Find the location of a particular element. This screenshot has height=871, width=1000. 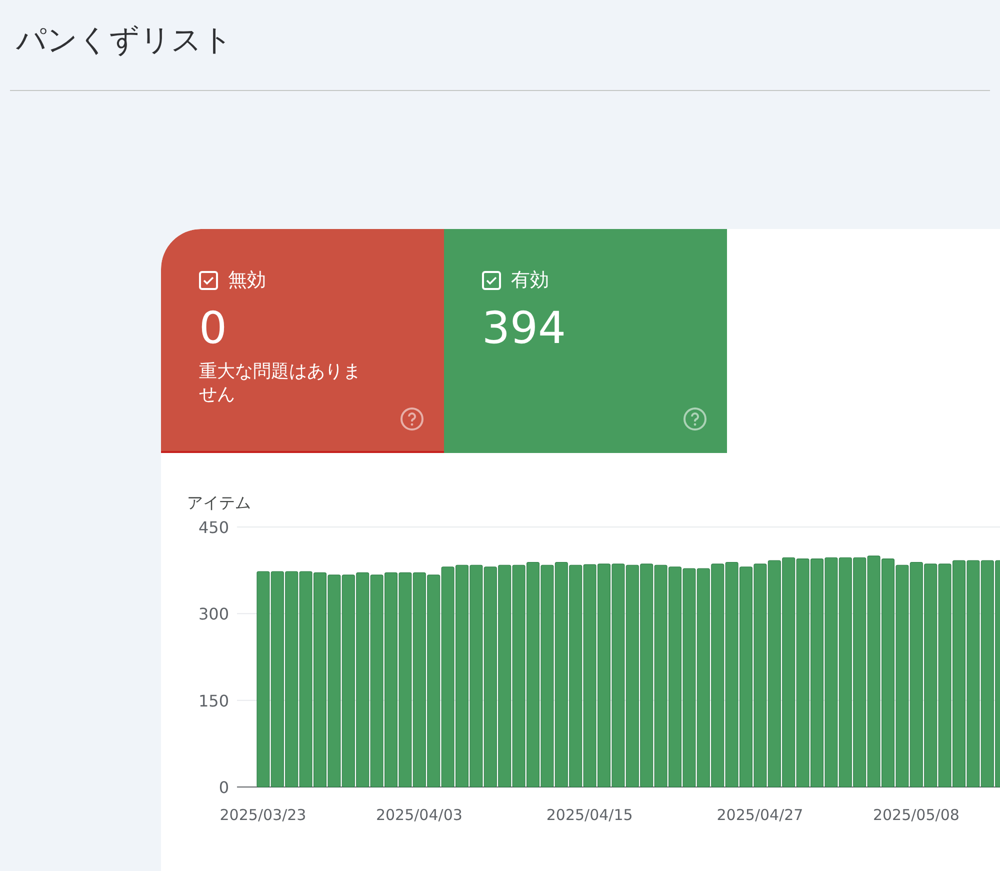

page-title: パンくずリスト is located at coordinates (124, 41).